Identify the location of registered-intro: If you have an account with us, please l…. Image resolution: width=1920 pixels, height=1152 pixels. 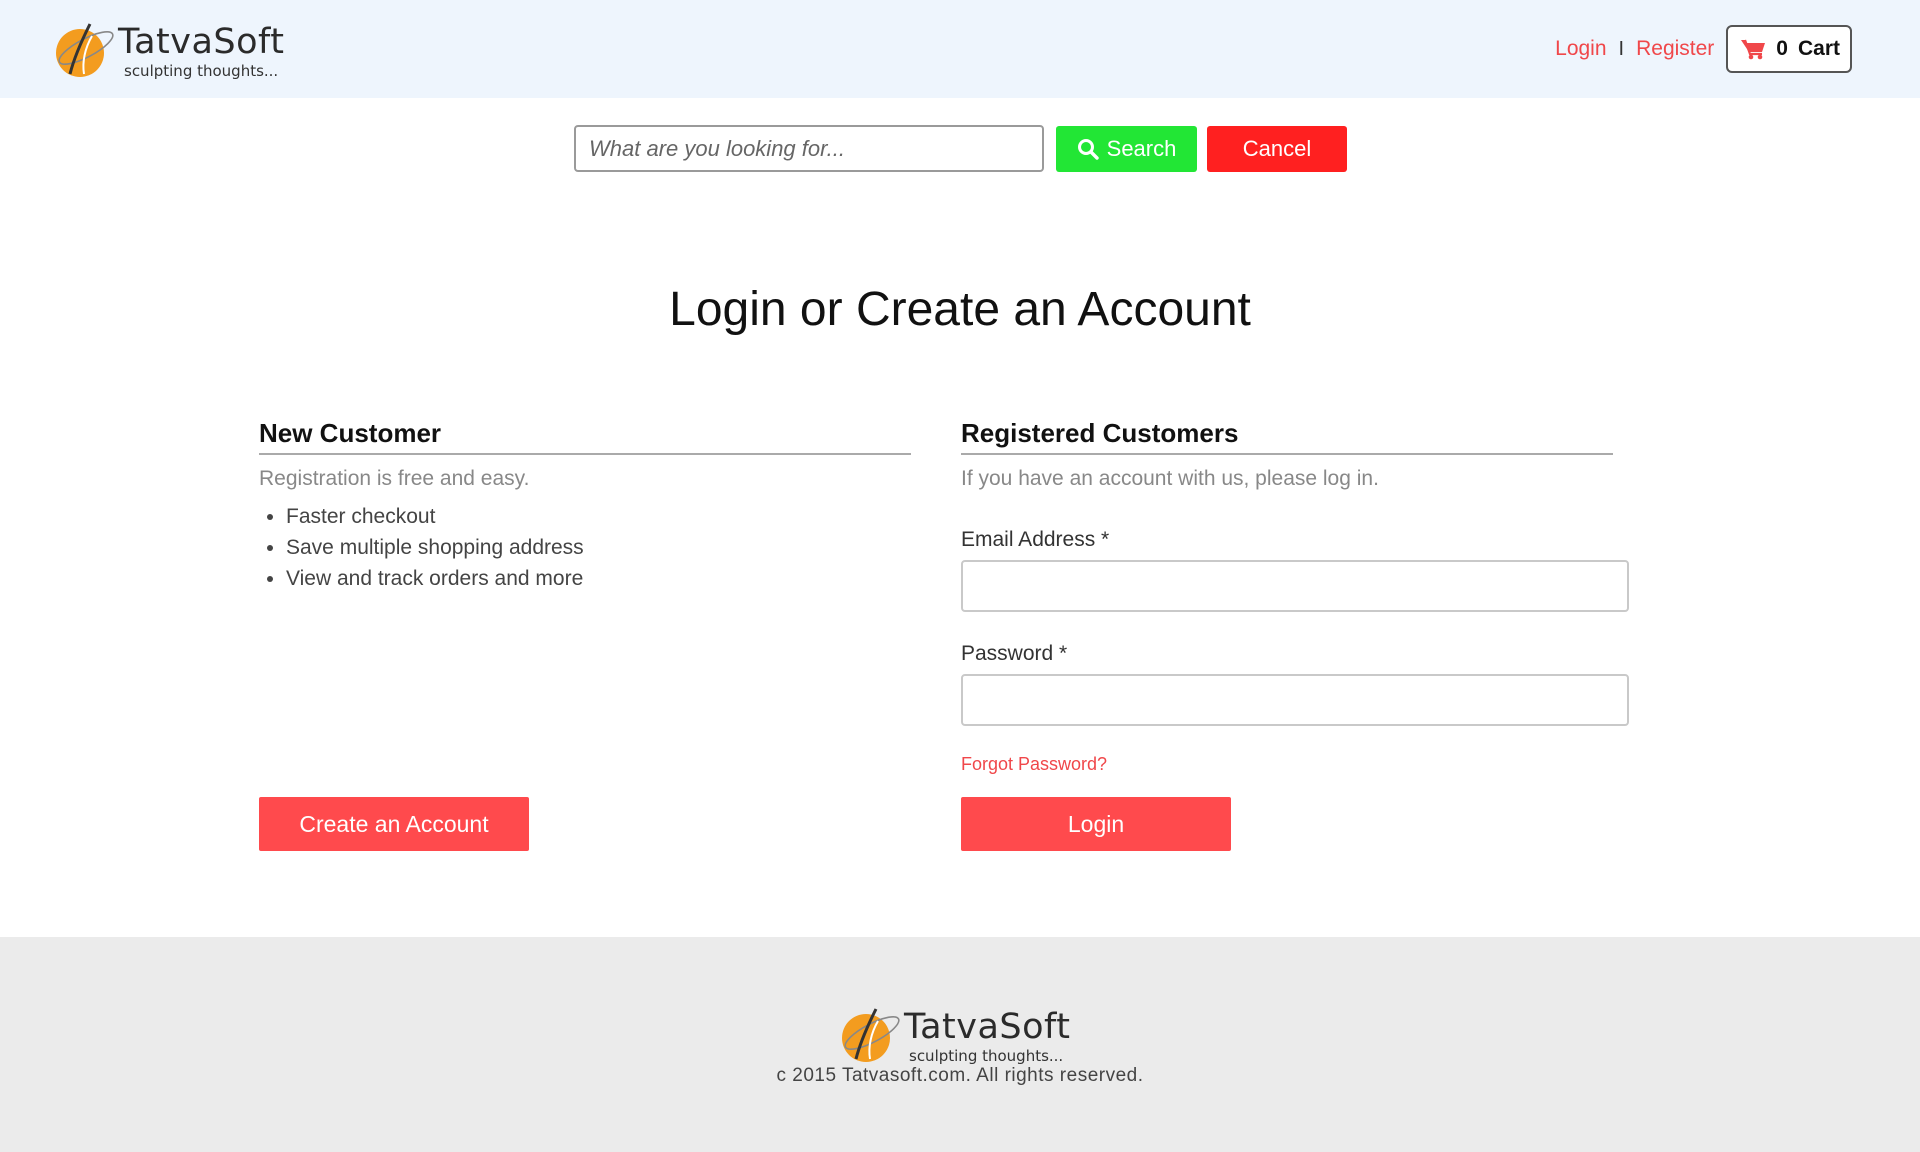
(1170, 478).